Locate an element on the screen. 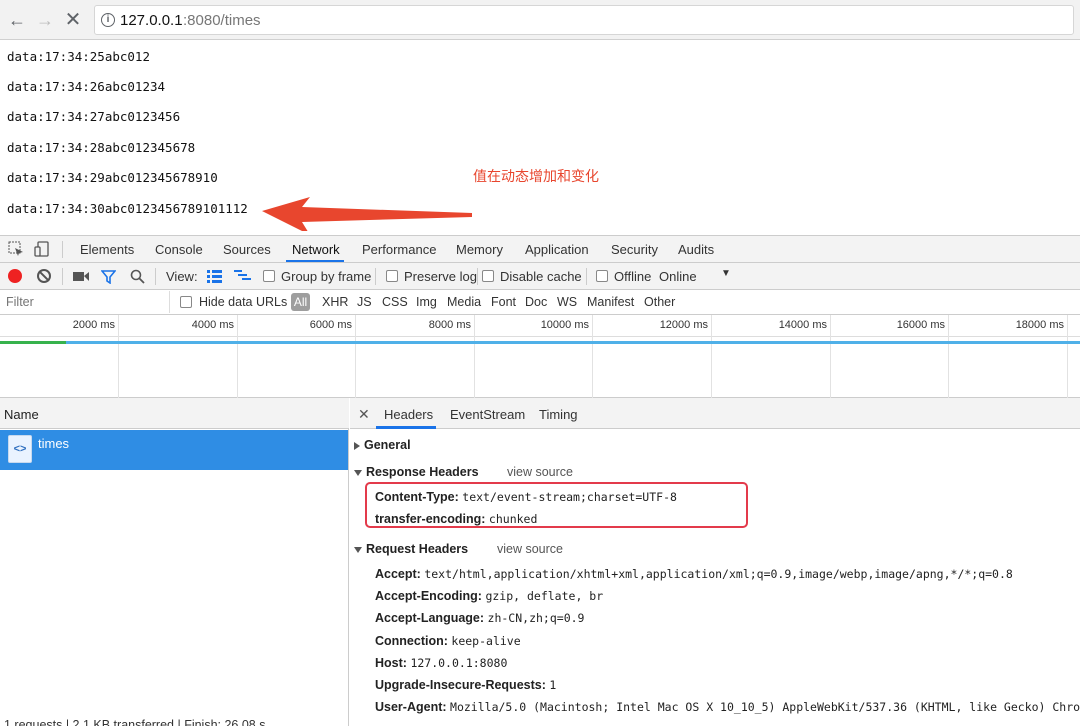  filter-funnel-icon is located at coordinates (108, 277).